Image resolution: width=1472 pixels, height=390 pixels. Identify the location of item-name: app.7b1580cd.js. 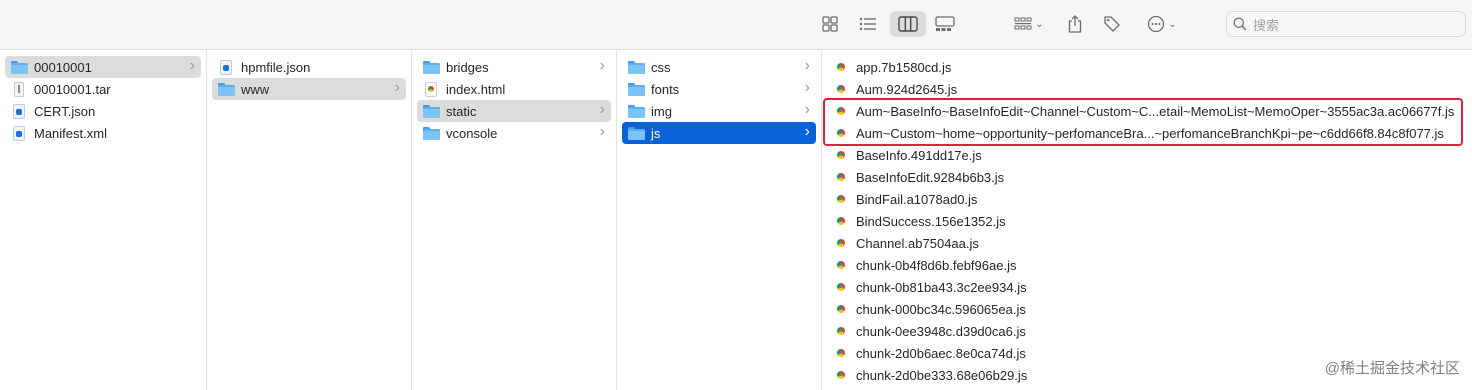
(904, 67).